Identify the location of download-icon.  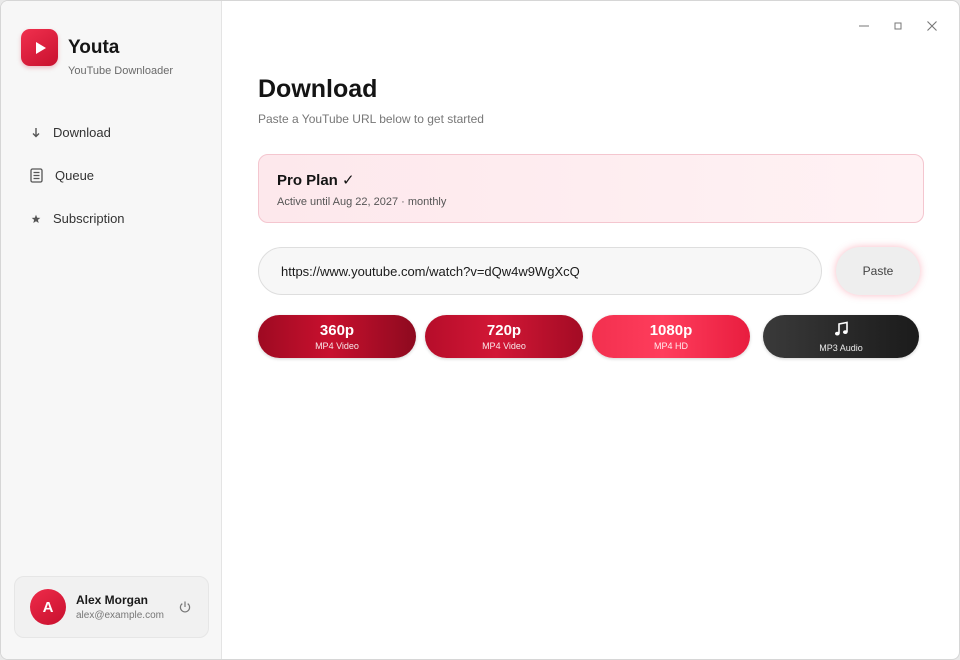
(36, 133).